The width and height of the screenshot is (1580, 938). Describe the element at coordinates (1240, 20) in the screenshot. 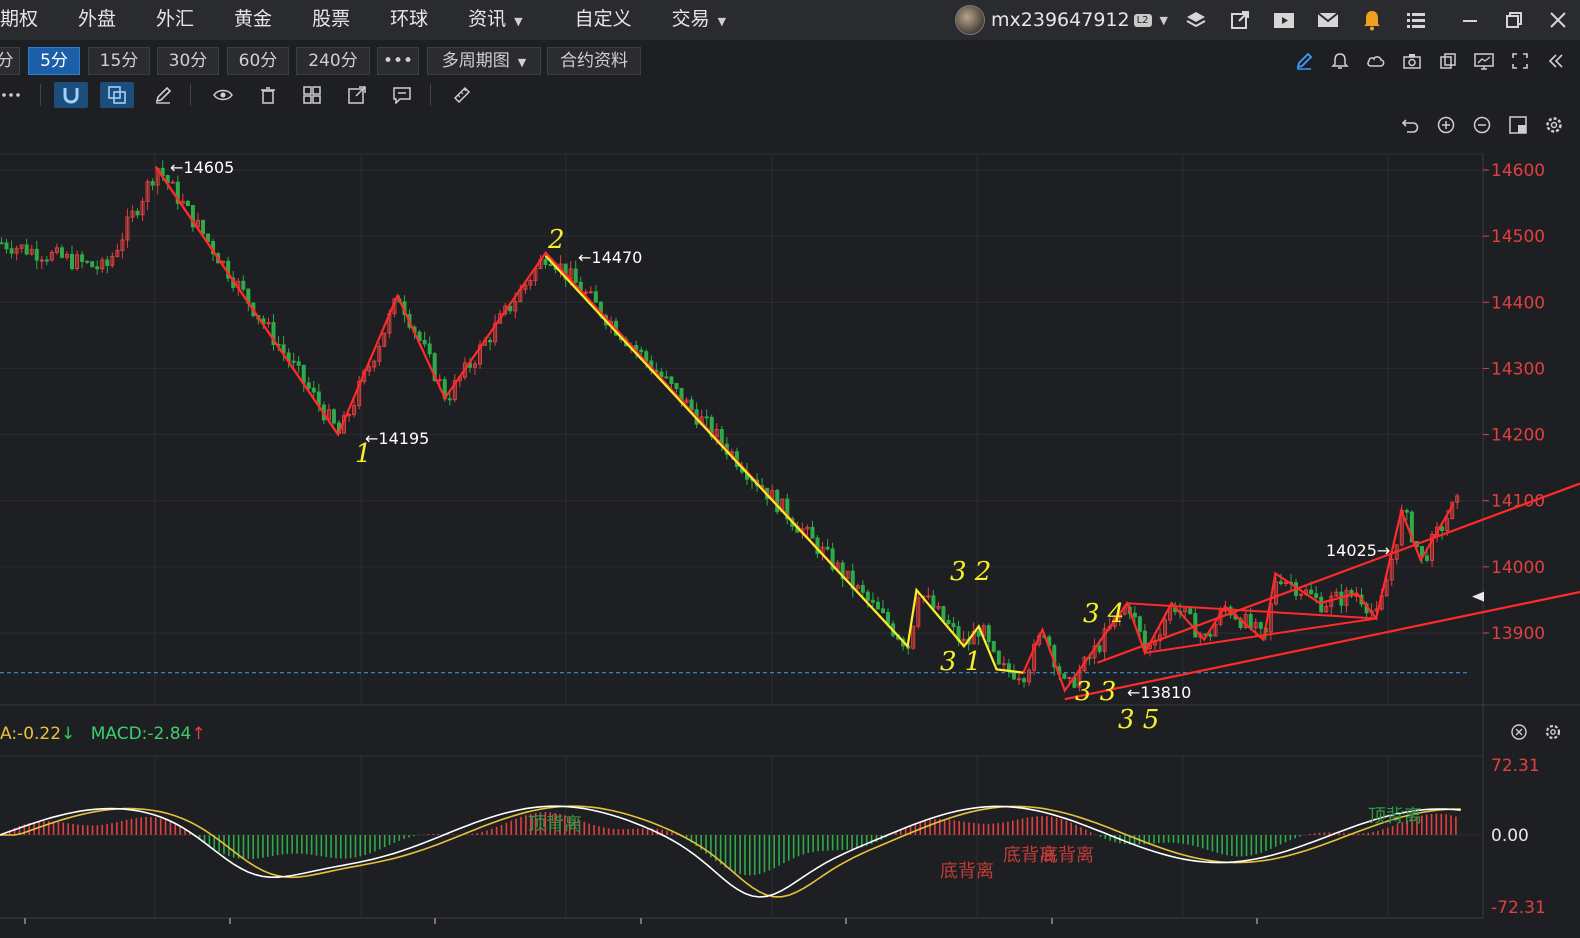

I see `export-icon` at that location.